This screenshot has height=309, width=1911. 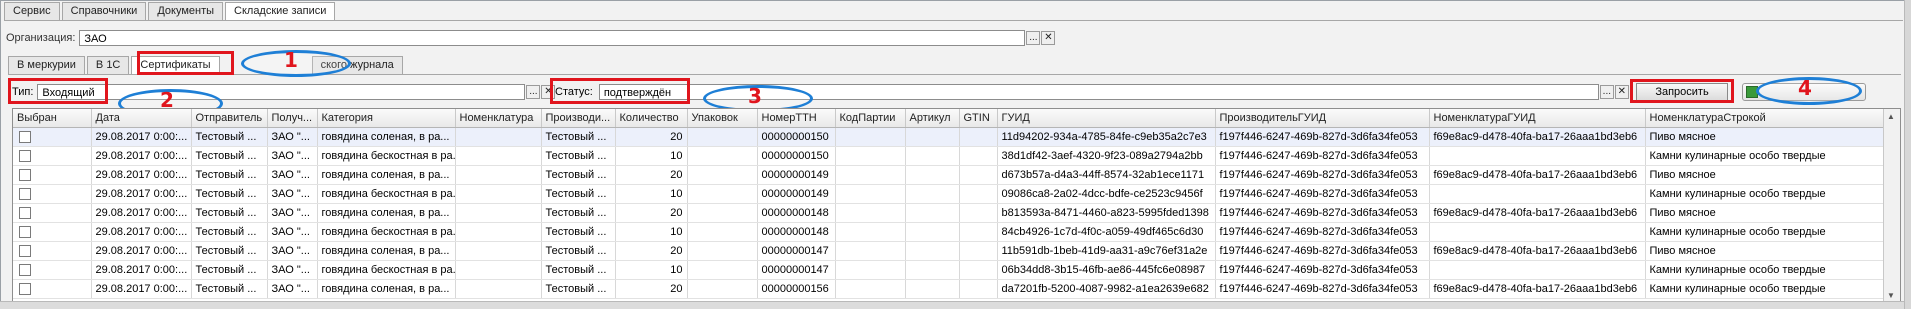 What do you see at coordinates (186, 11) in the screenshot?
I see `tab-documents: Документы` at bounding box center [186, 11].